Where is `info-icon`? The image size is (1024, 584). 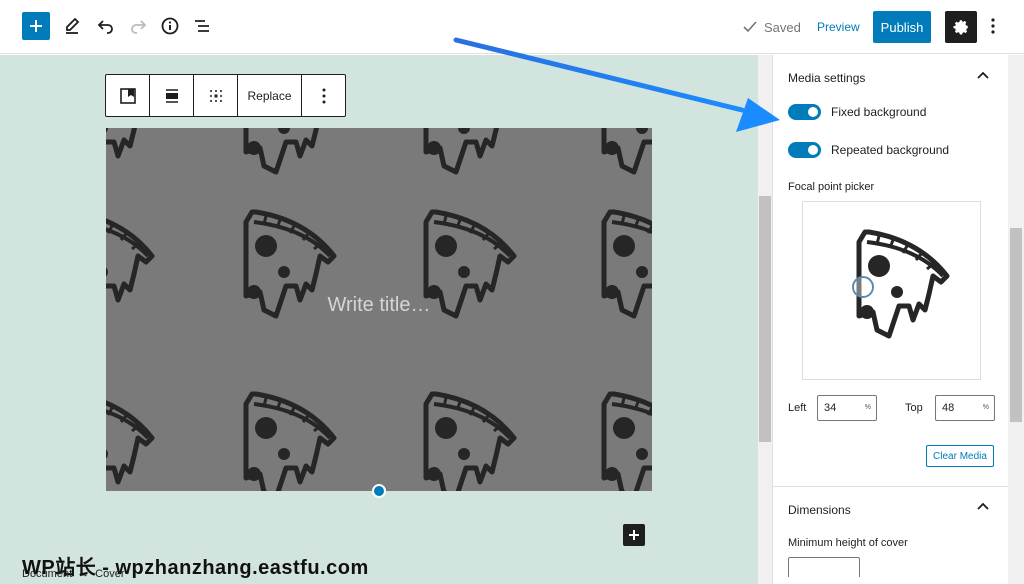
info-icon is located at coordinates (170, 26).